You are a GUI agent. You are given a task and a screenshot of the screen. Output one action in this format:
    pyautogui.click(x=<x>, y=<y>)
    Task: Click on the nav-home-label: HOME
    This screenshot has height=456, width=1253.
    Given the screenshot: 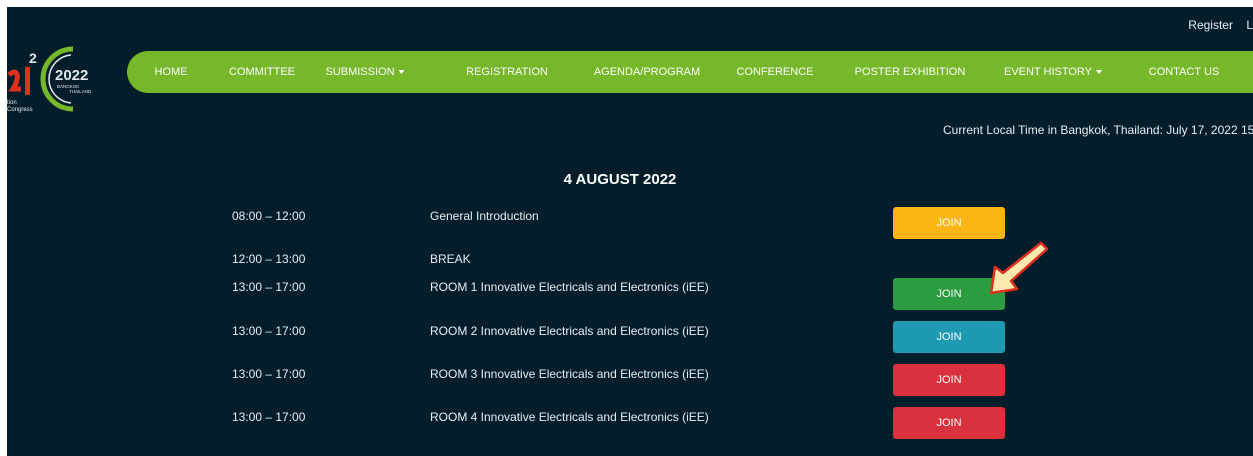 What is the action you would take?
    pyautogui.click(x=171, y=72)
    